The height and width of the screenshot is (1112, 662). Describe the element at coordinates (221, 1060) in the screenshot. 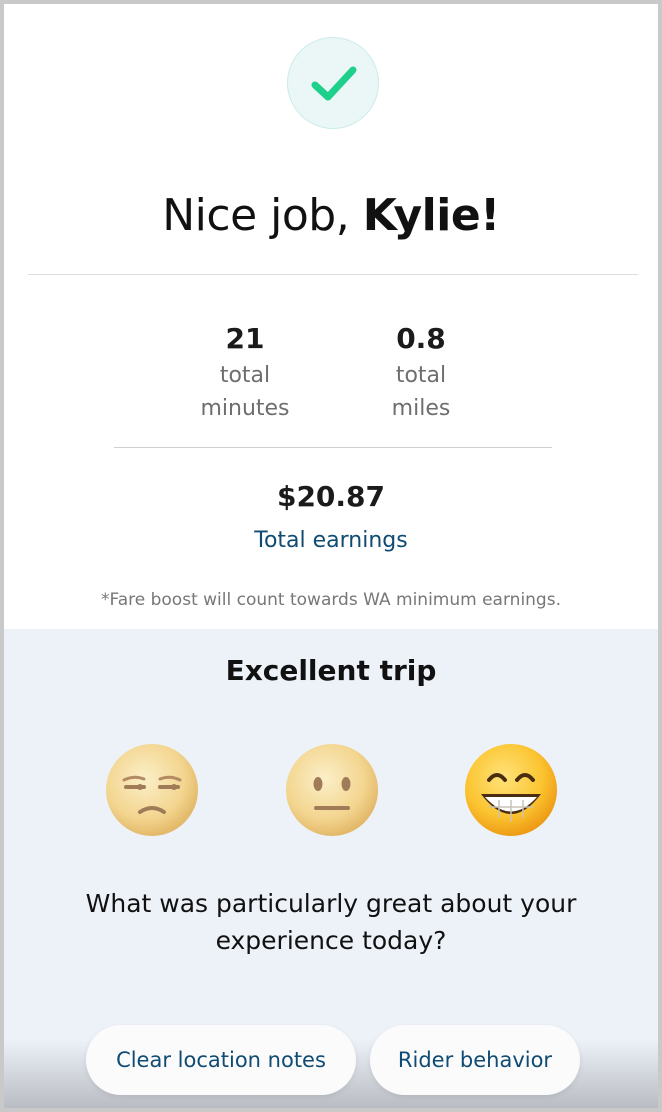

I see `chip-clear-location-notes: Clear location notes` at that location.